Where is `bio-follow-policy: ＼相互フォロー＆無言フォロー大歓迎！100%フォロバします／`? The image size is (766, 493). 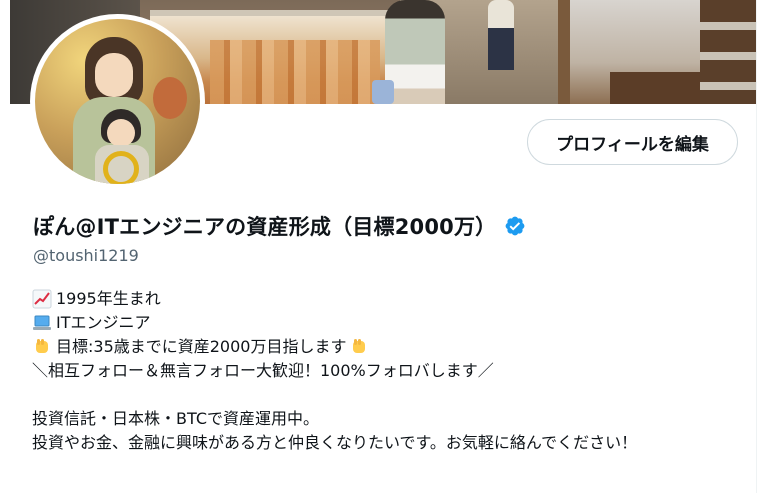 bio-follow-policy: ＼相互フォロー＆無言フォロー大歓迎！100%フォロバします／ is located at coordinates (382, 371).